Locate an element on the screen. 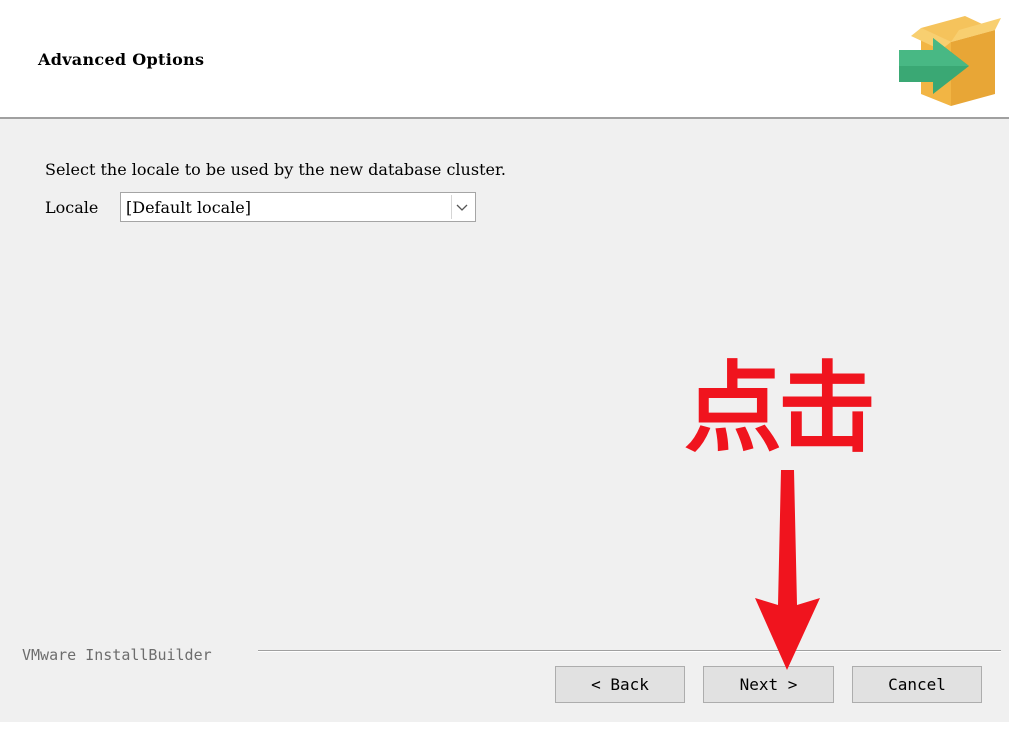 This screenshot has width=1009, height=742. red-down-arrow-icon is located at coordinates (787, 570).